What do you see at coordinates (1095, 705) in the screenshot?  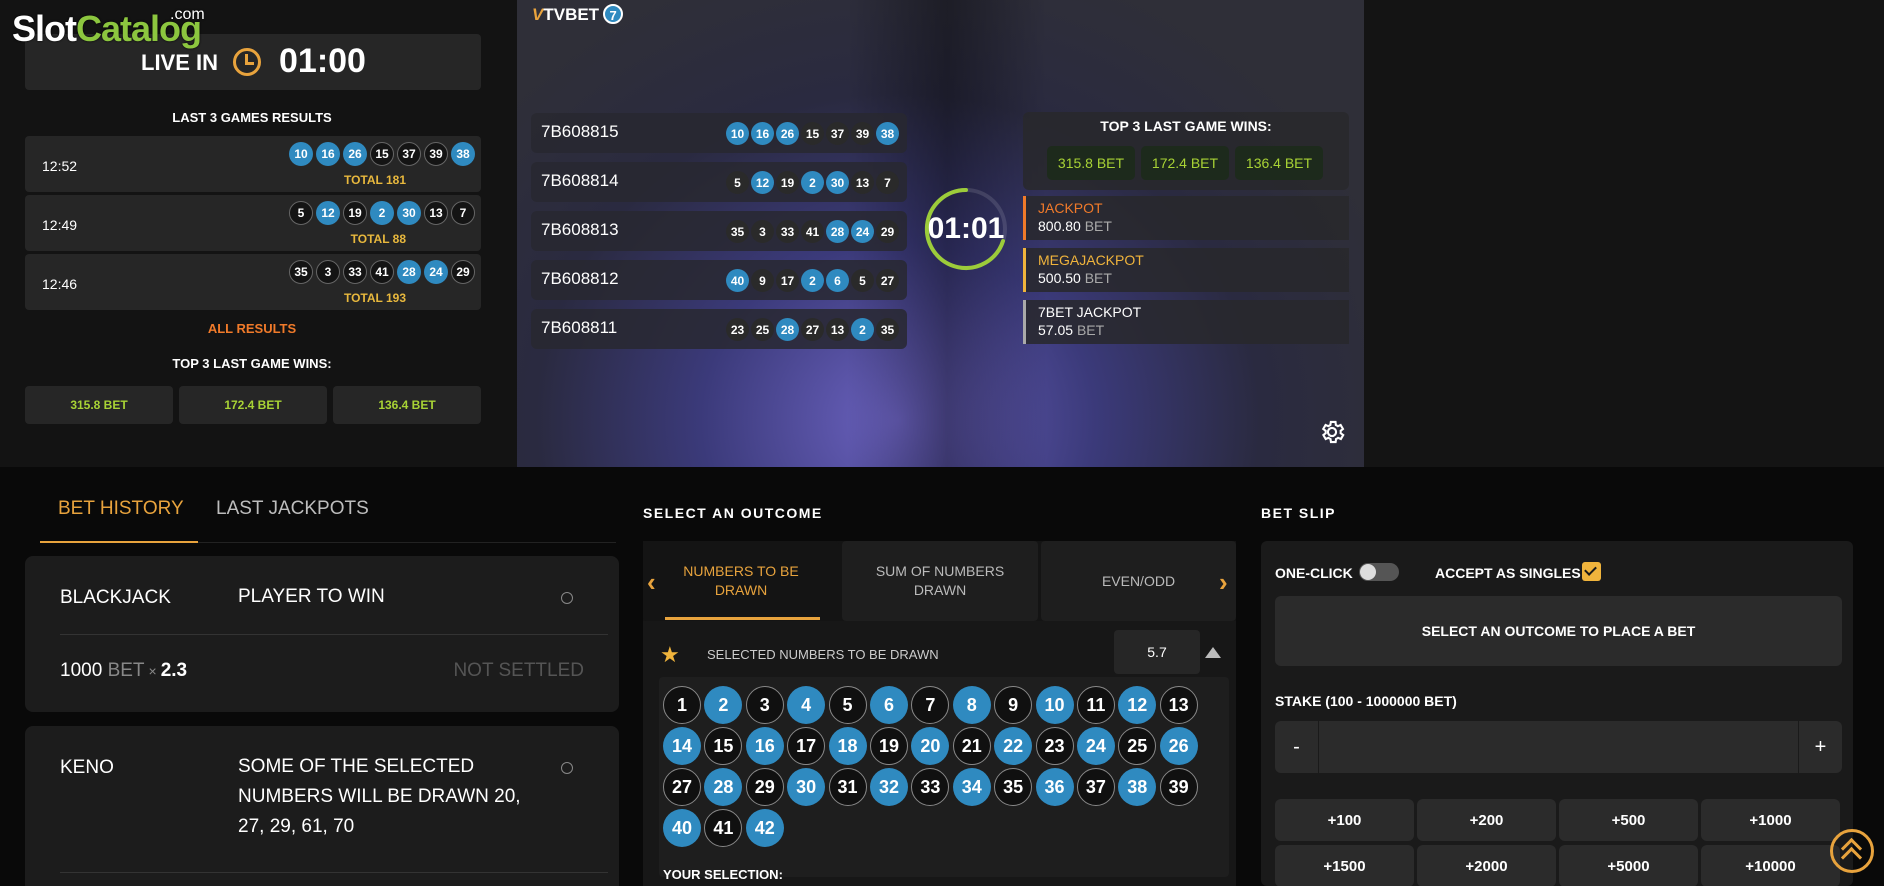 I see `number-select-ball: 11` at bounding box center [1095, 705].